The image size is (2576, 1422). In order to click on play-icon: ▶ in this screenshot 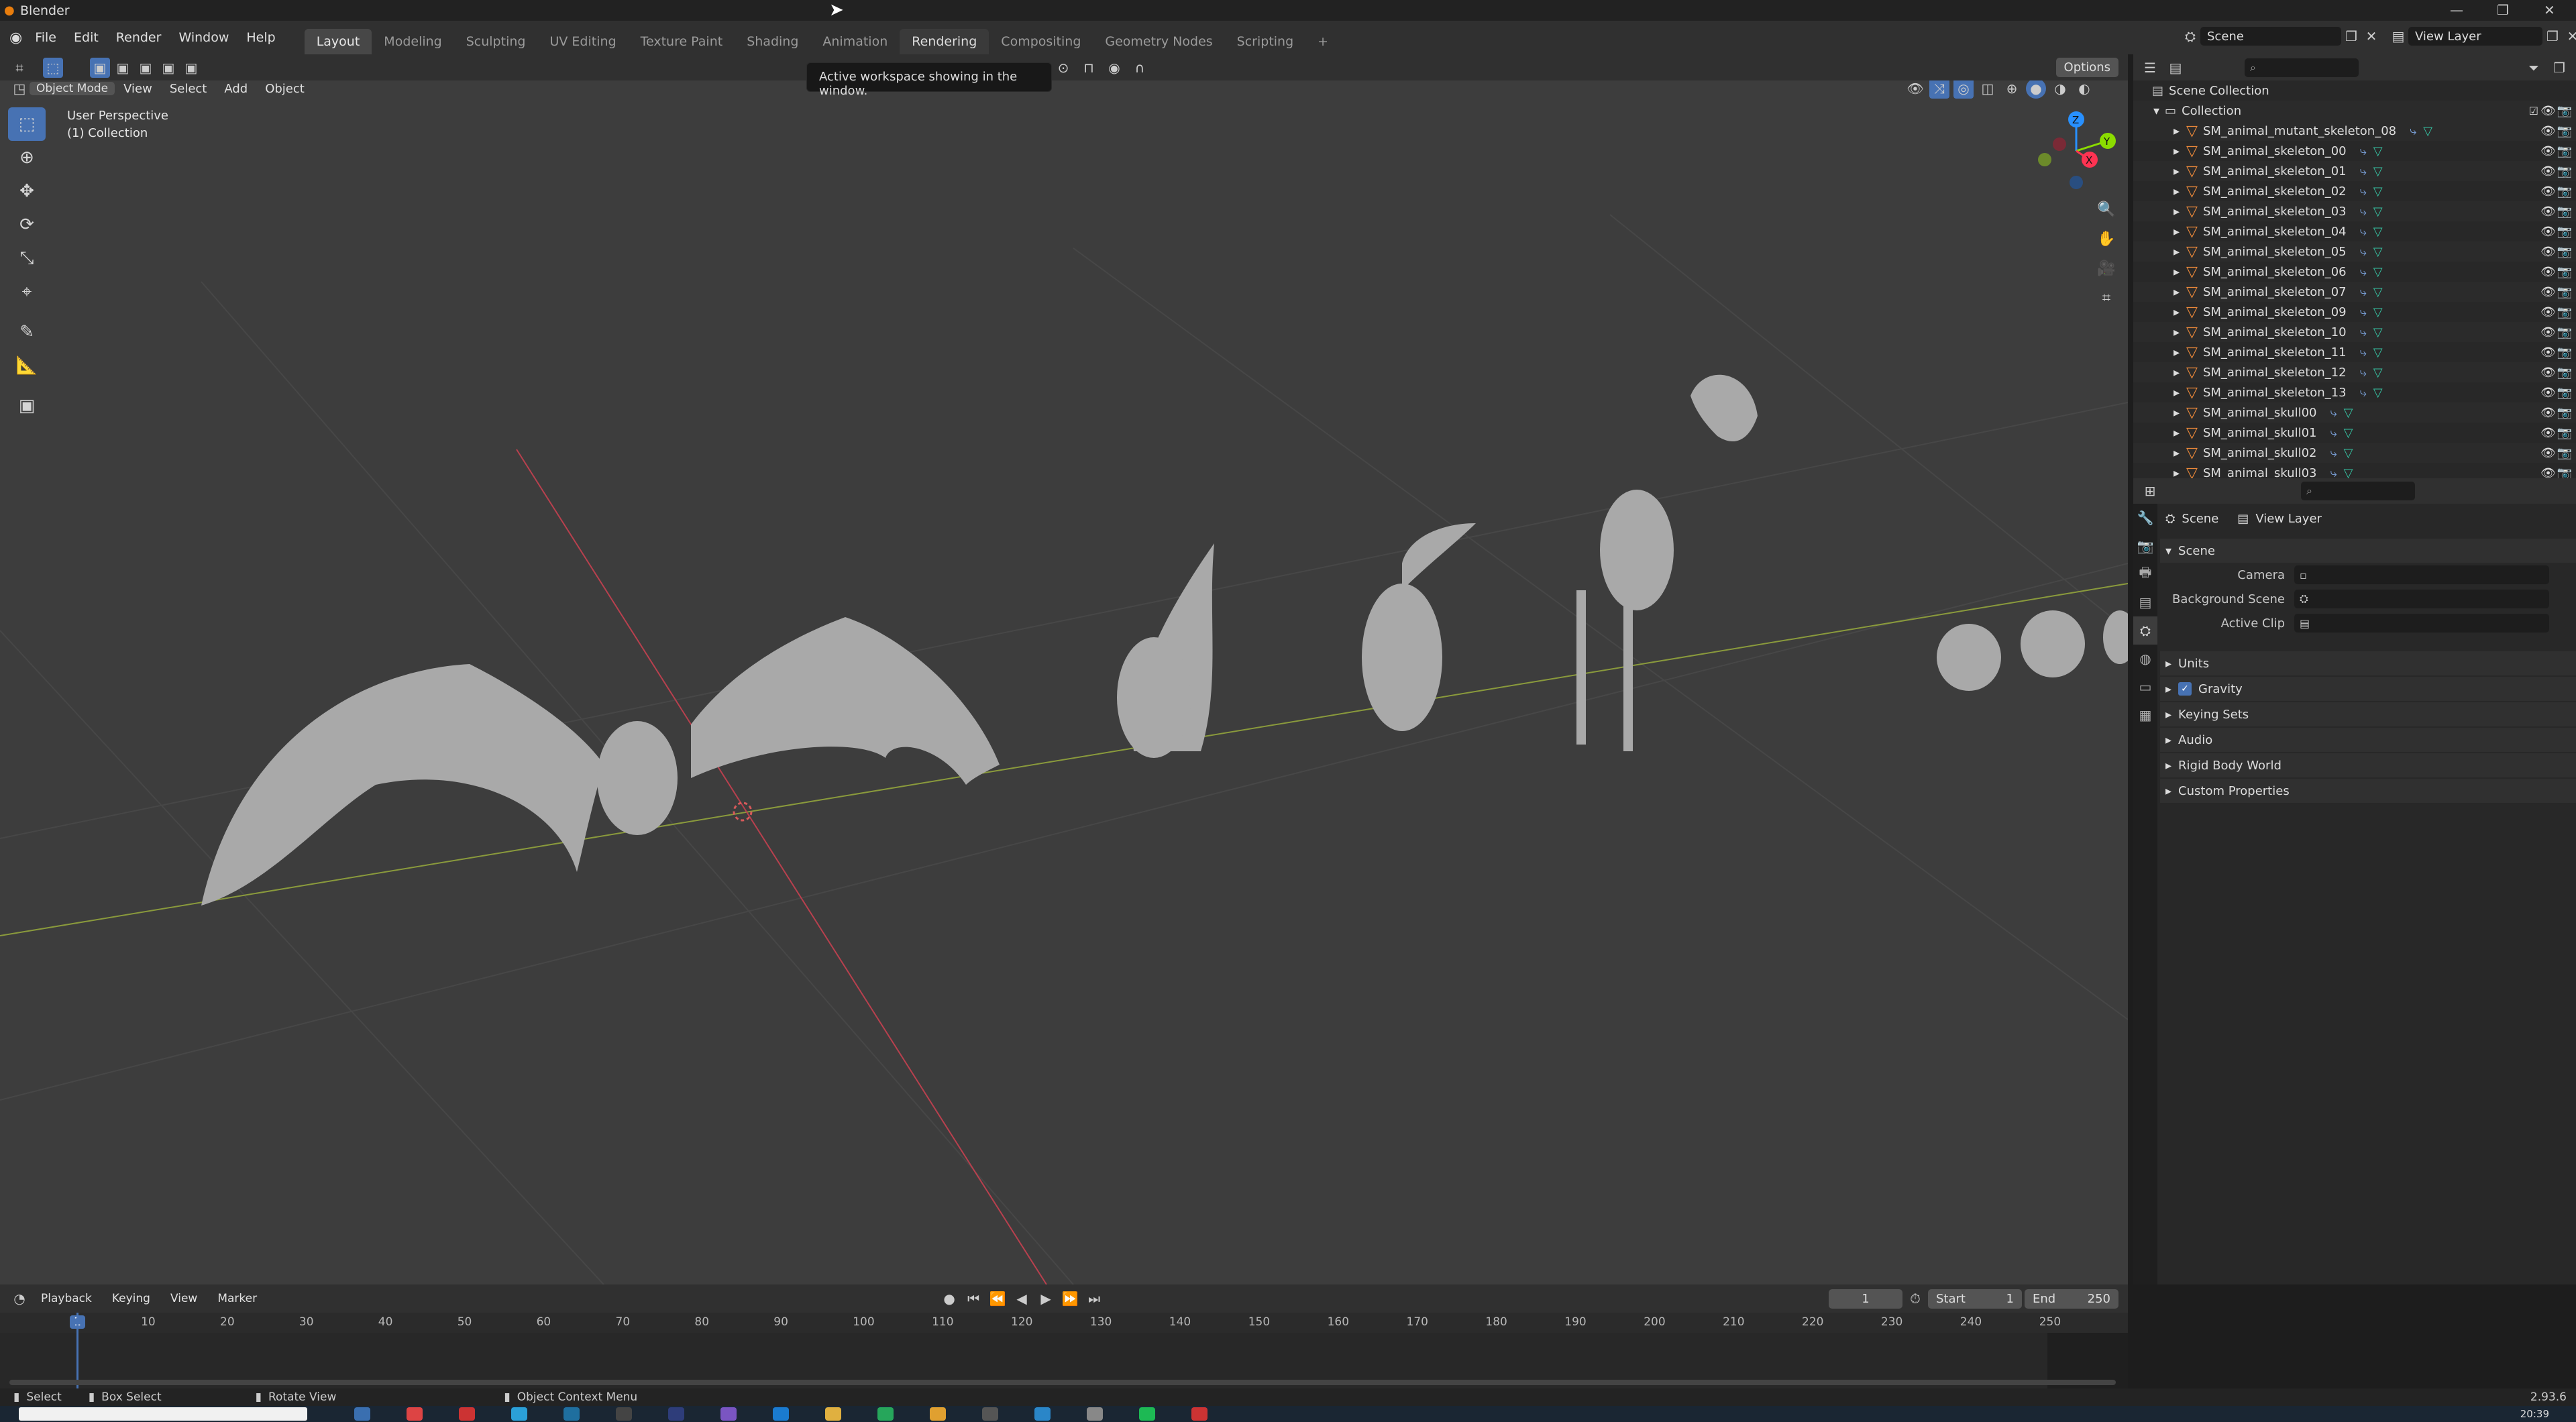, I will do `click(1046, 1299)`.